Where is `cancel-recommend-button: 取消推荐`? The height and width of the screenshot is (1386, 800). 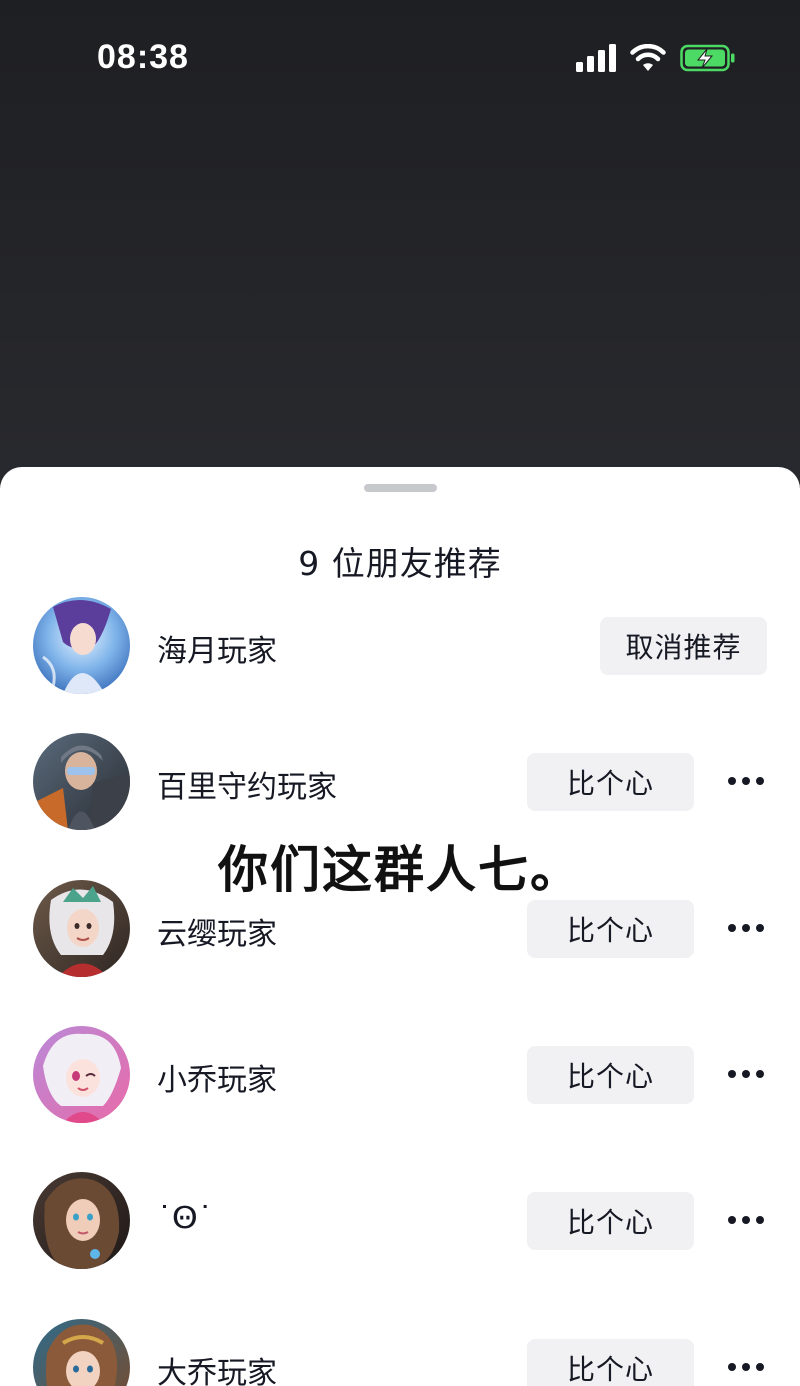 cancel-recommend-button: 取消推荐 is located at coordinates (683, 646).